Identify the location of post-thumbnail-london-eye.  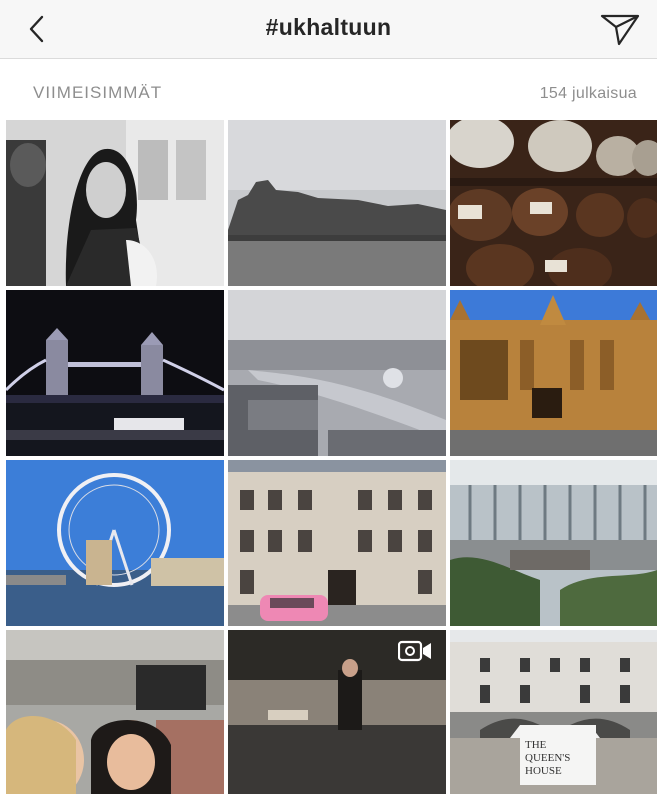
(115, 543).